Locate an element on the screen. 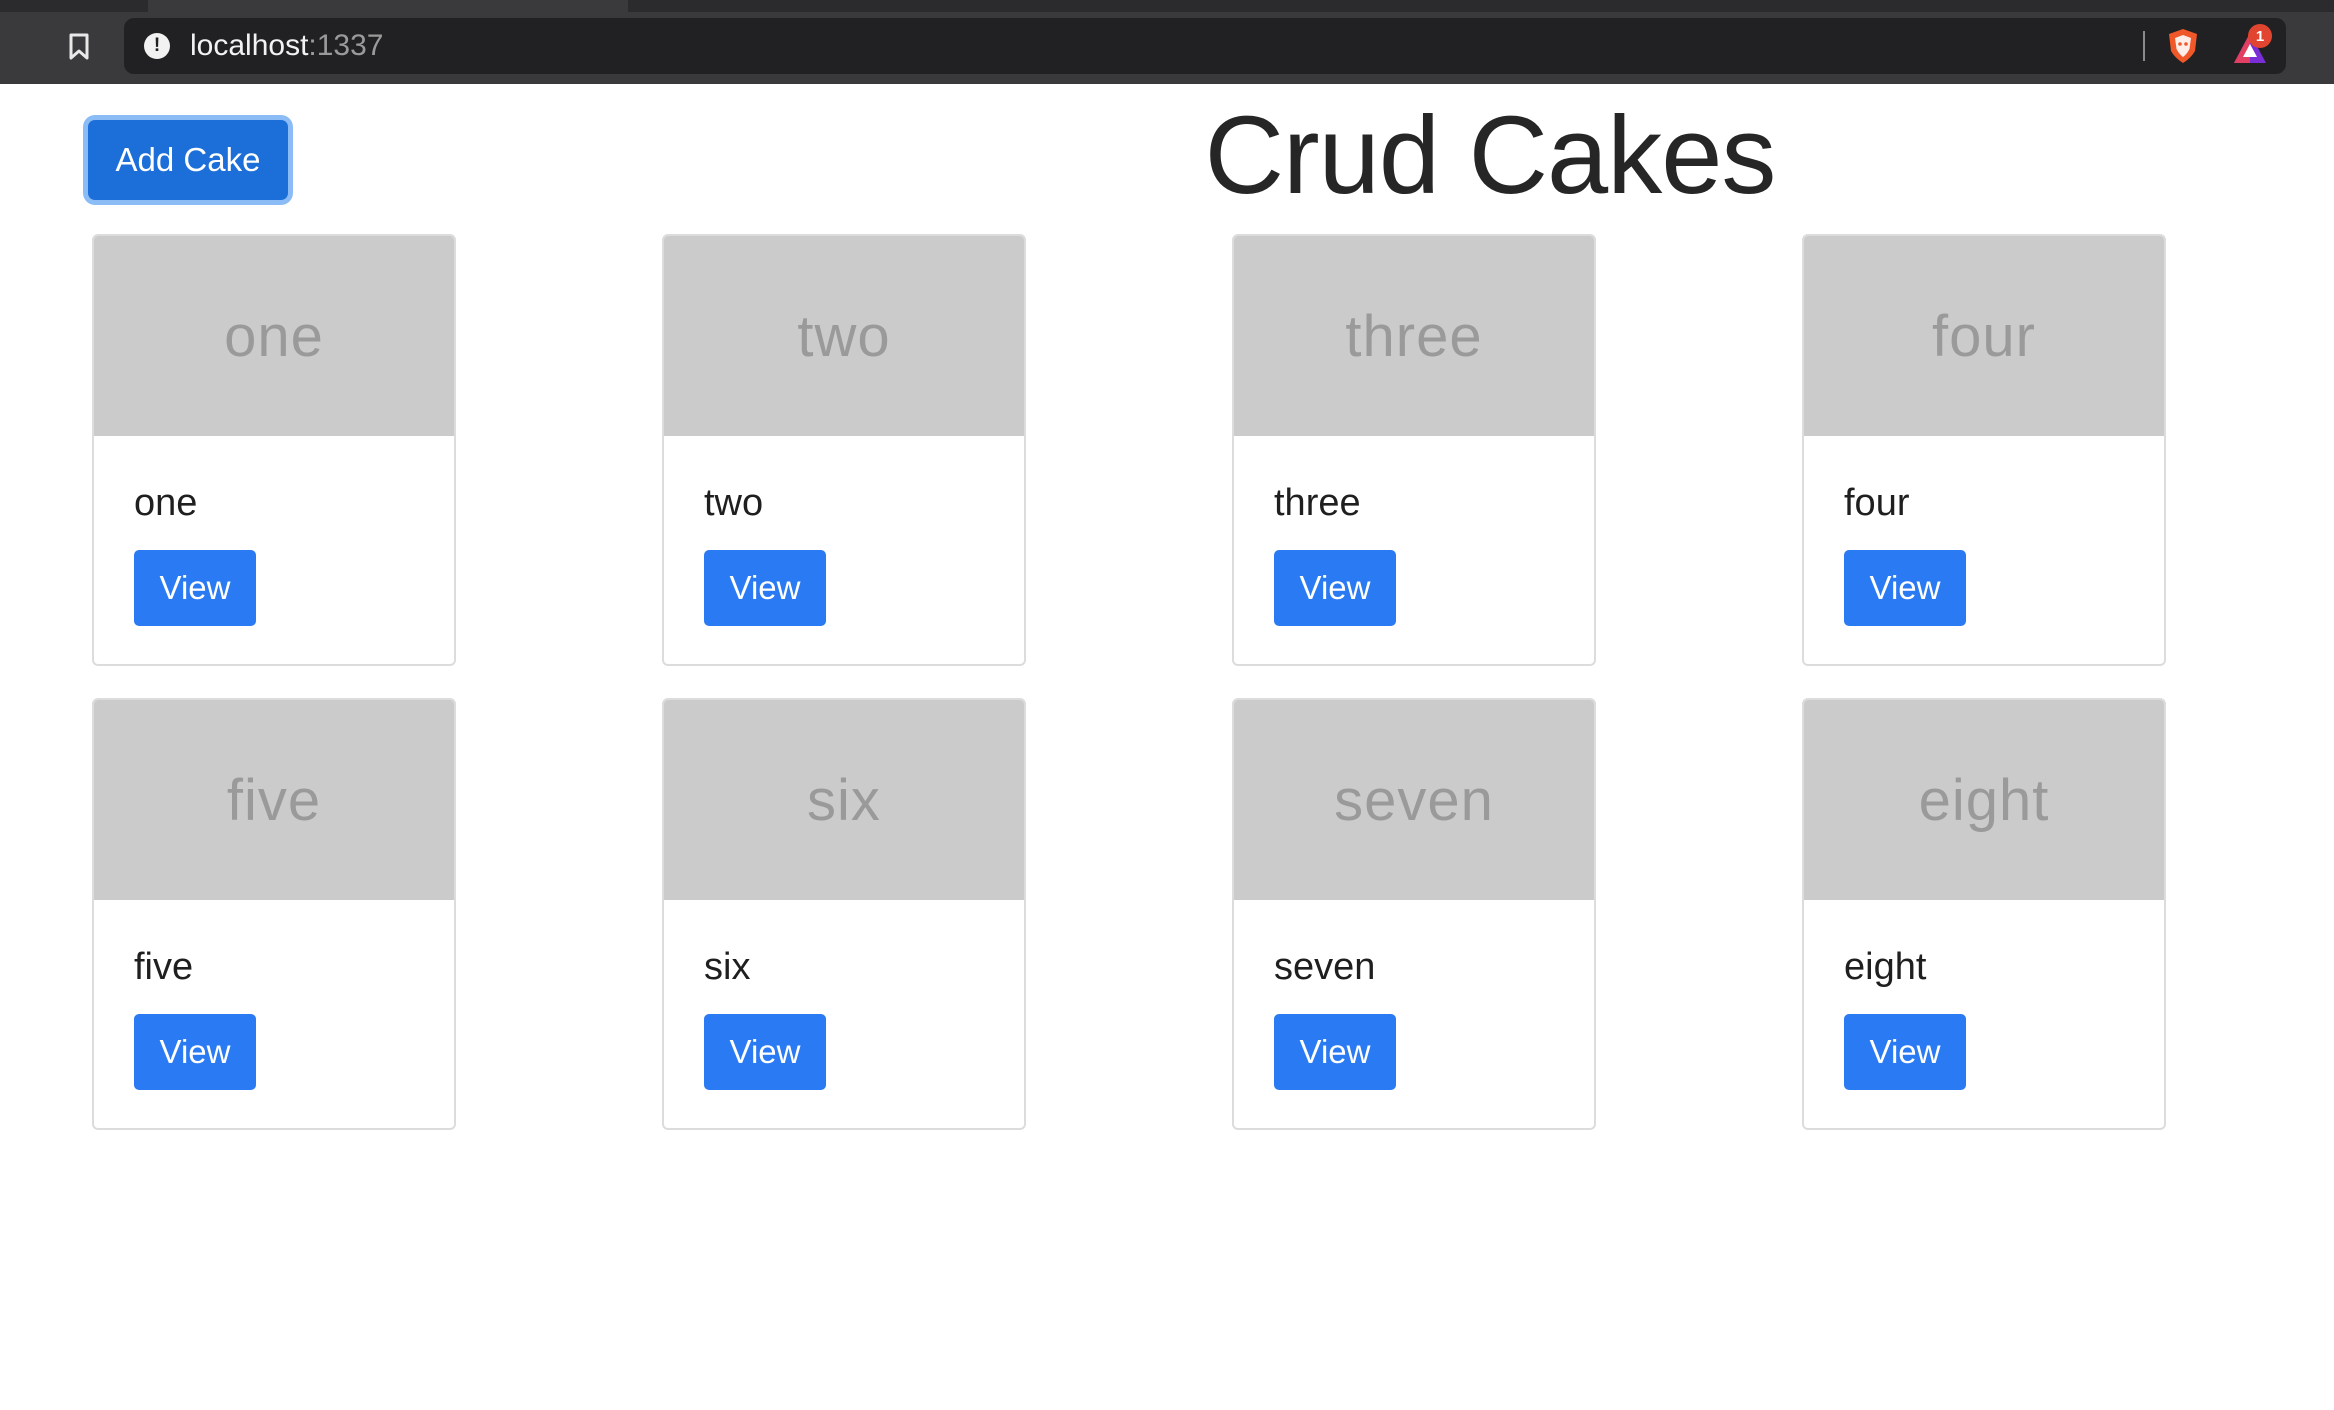 This screenshot has height=1410, width=2334. cake-title: two is located at coordinates (734, 503).